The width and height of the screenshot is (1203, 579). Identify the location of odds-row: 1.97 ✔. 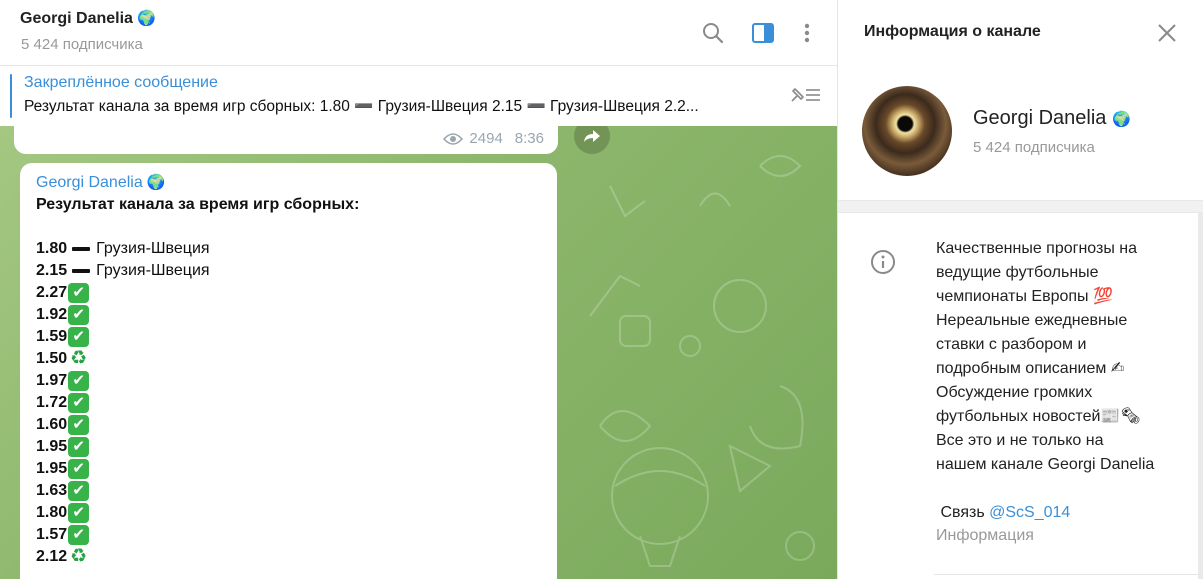
(288, 381).